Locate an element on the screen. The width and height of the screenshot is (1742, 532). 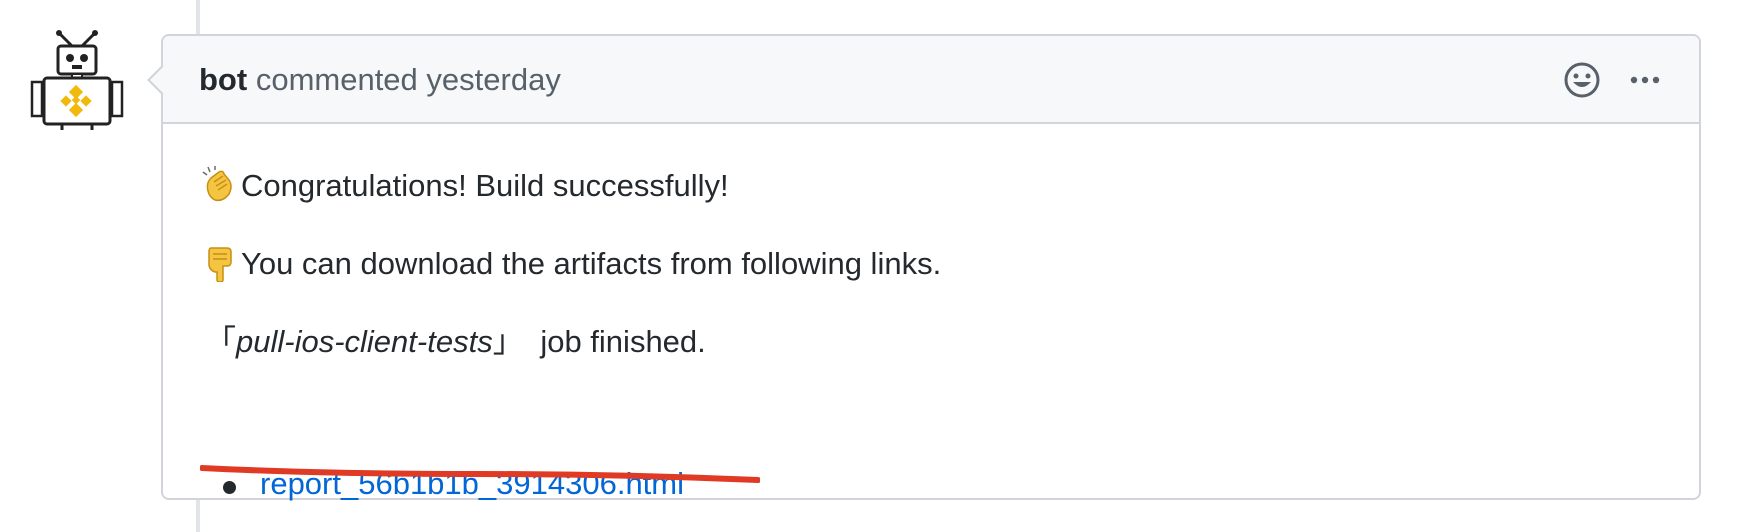
clapping-hands-icon is located at coordinates (219, 184).